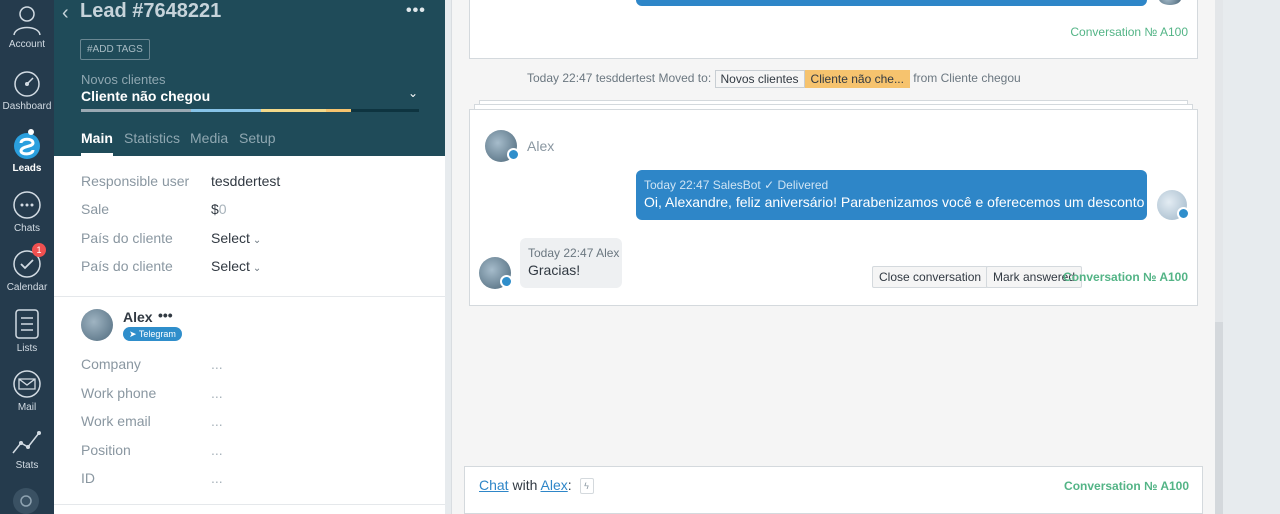 This screenshot has height=514, width=1280. What do you see at coordinates (27, 106) in the screenshot?
I see `nav-label: Dashboard` at bounding box center [27, 106].